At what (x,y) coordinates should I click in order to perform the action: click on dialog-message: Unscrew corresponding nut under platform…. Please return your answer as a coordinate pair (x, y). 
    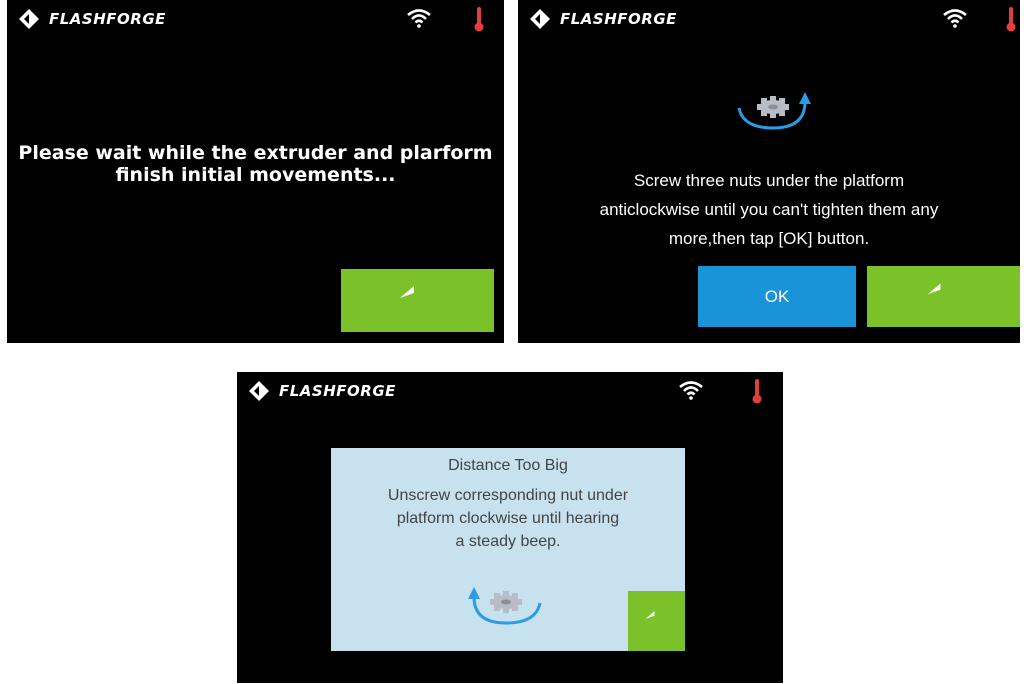
    Looking at the image, I should click on (508, 518).